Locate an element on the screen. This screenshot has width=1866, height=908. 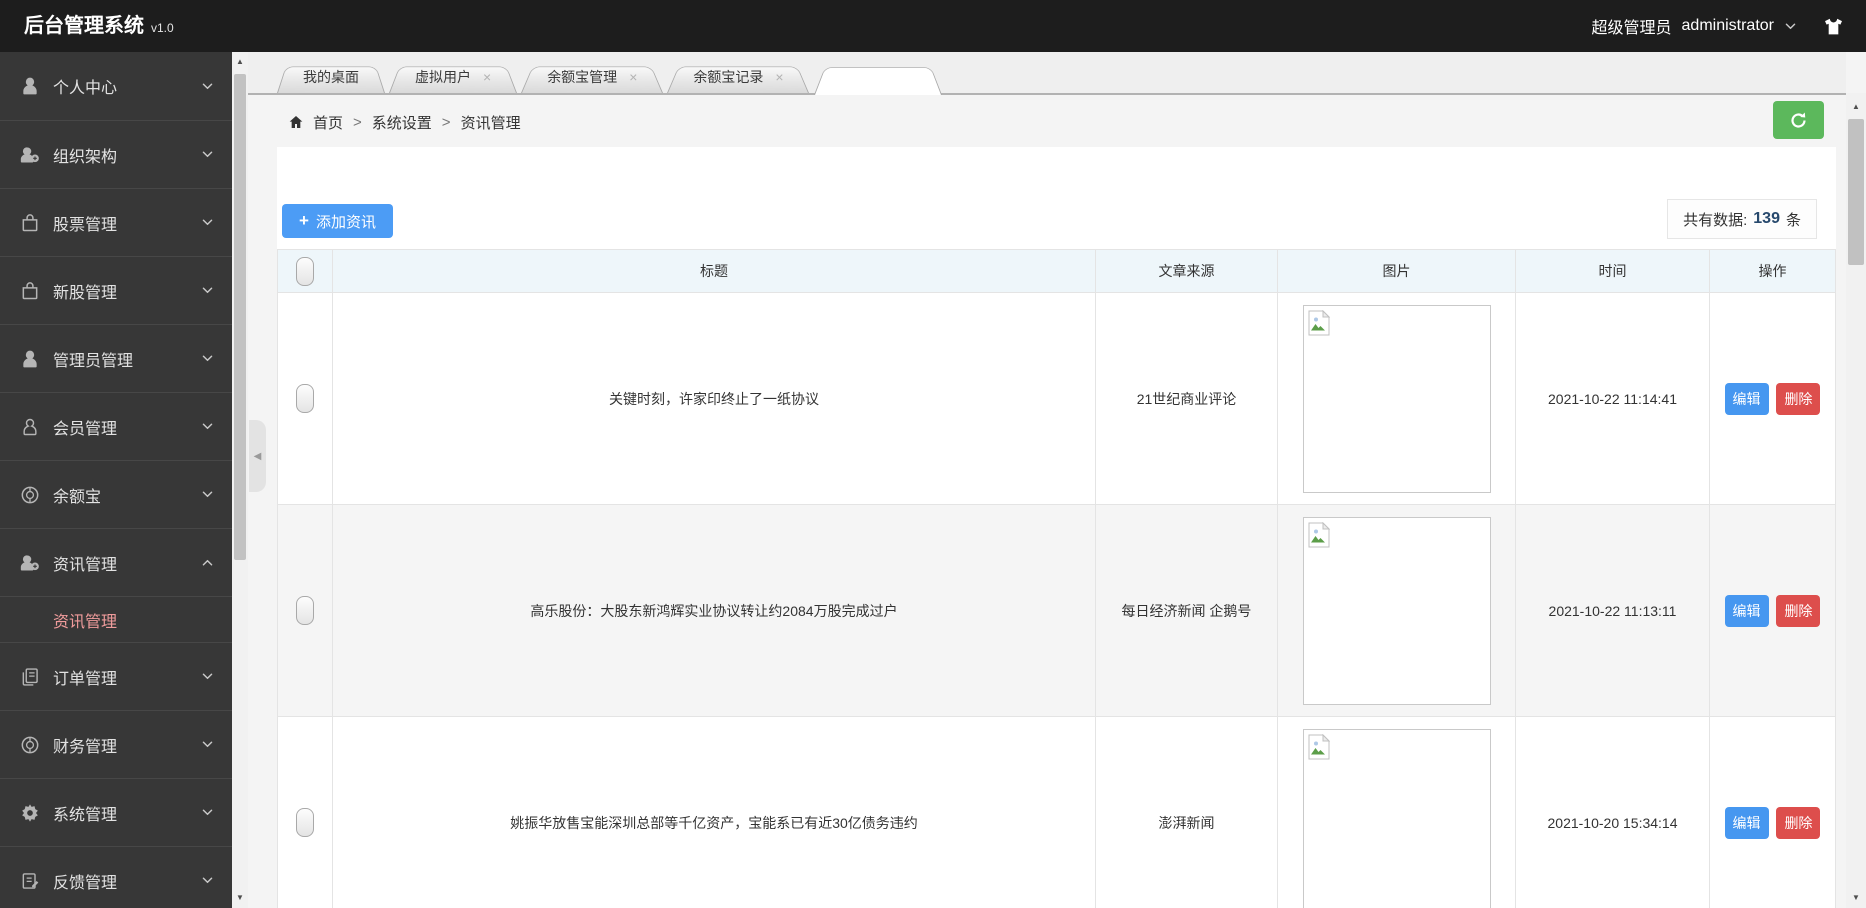
user-menu: 超级管理员 administrator is located at coordinates (1718, 26).